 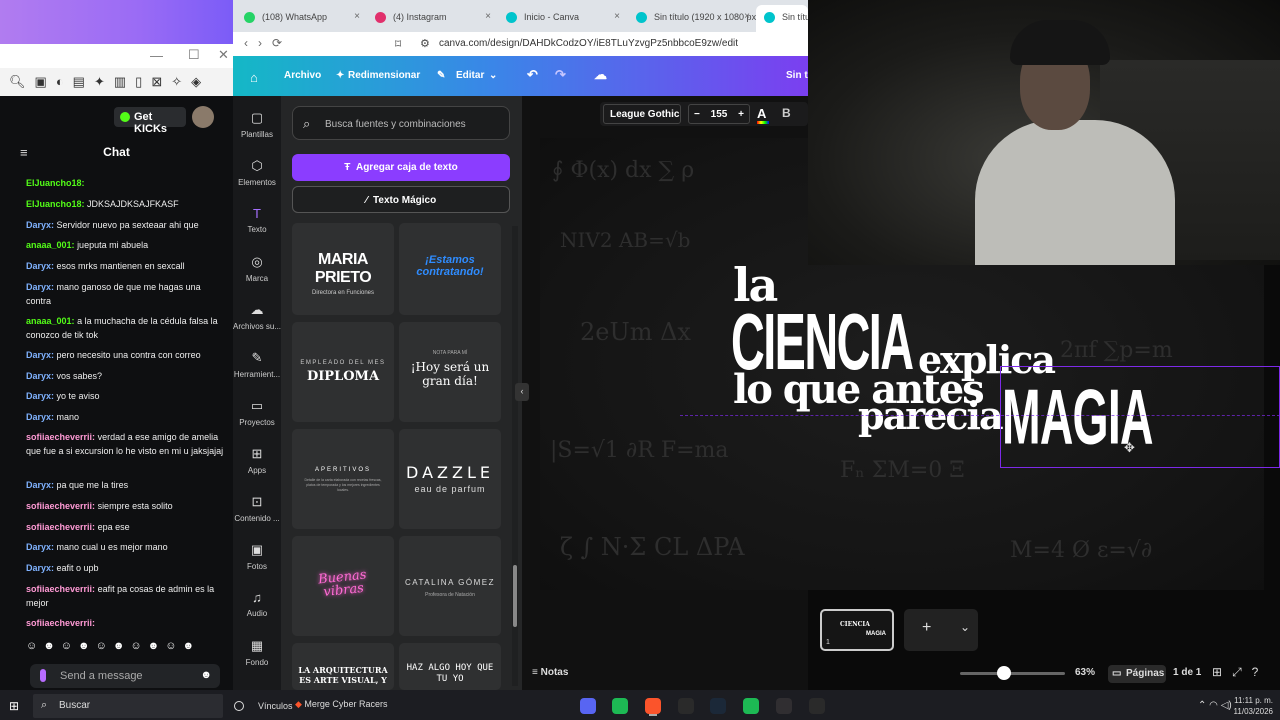 What do you see at coordinates (817, 706) in the screenshot?
I see `epic2-icon` at bounding box center [817, 706].